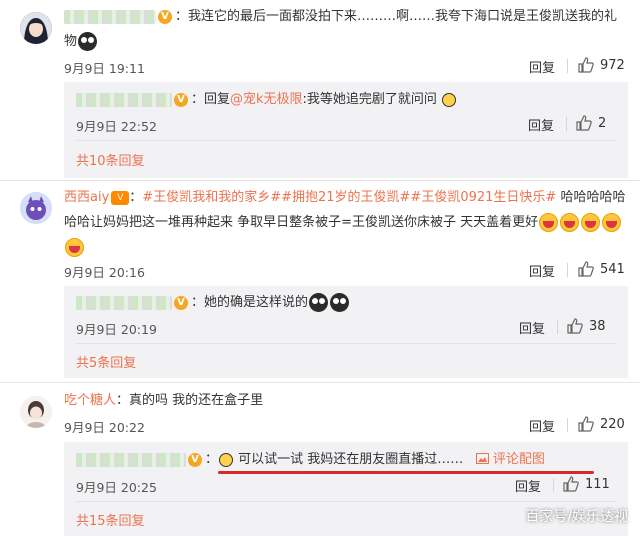 The width and height of the screenshot is (640, 536). I want to click on comment-text: V ：我连它的最后一面都没拍下来………啊……我夸下海口说是王俊凯送我的礼物, so click(341, 30).